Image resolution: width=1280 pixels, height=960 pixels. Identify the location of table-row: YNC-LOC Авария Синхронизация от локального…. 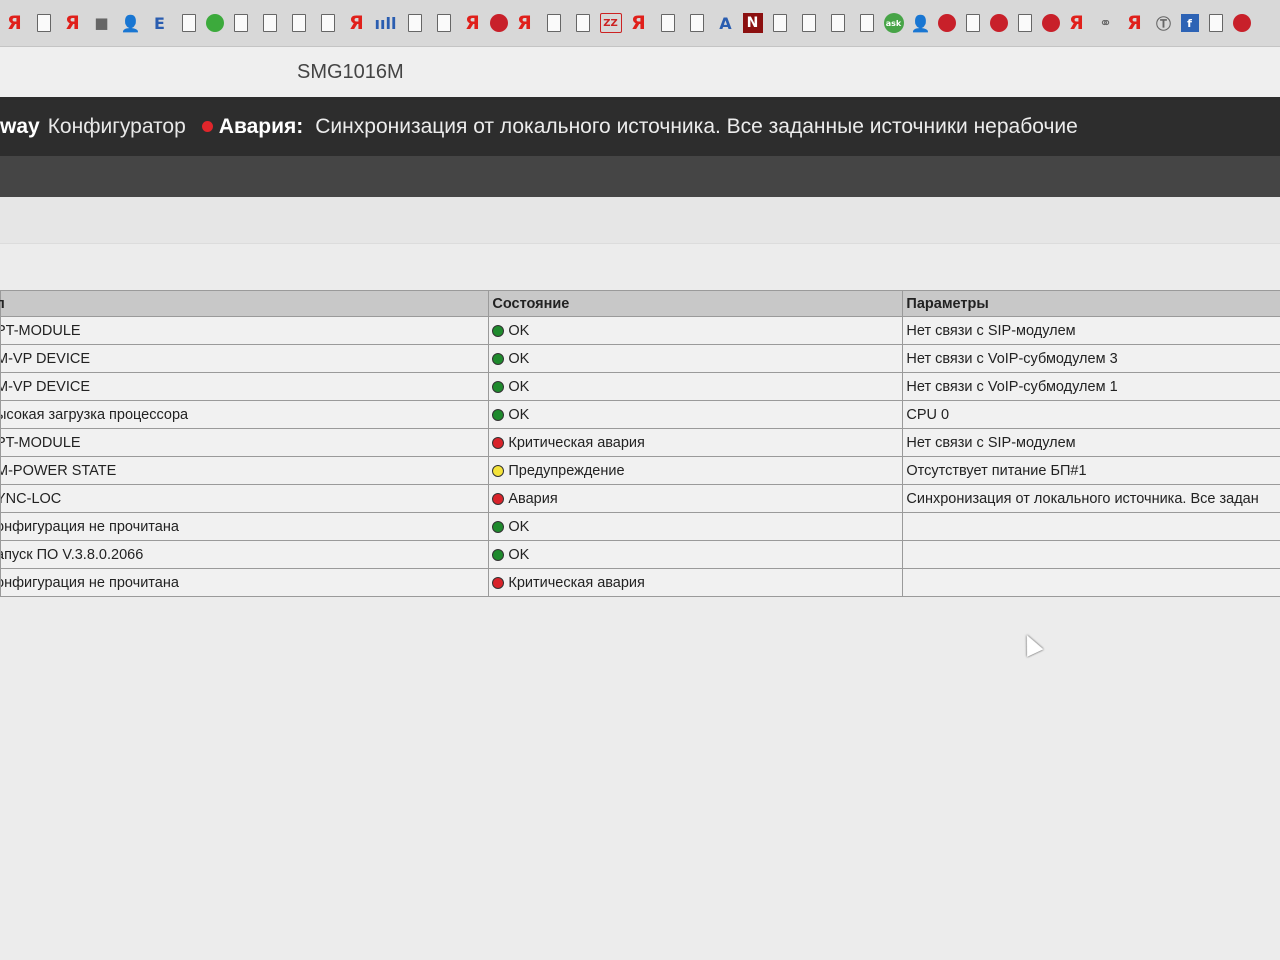
(640, 498).